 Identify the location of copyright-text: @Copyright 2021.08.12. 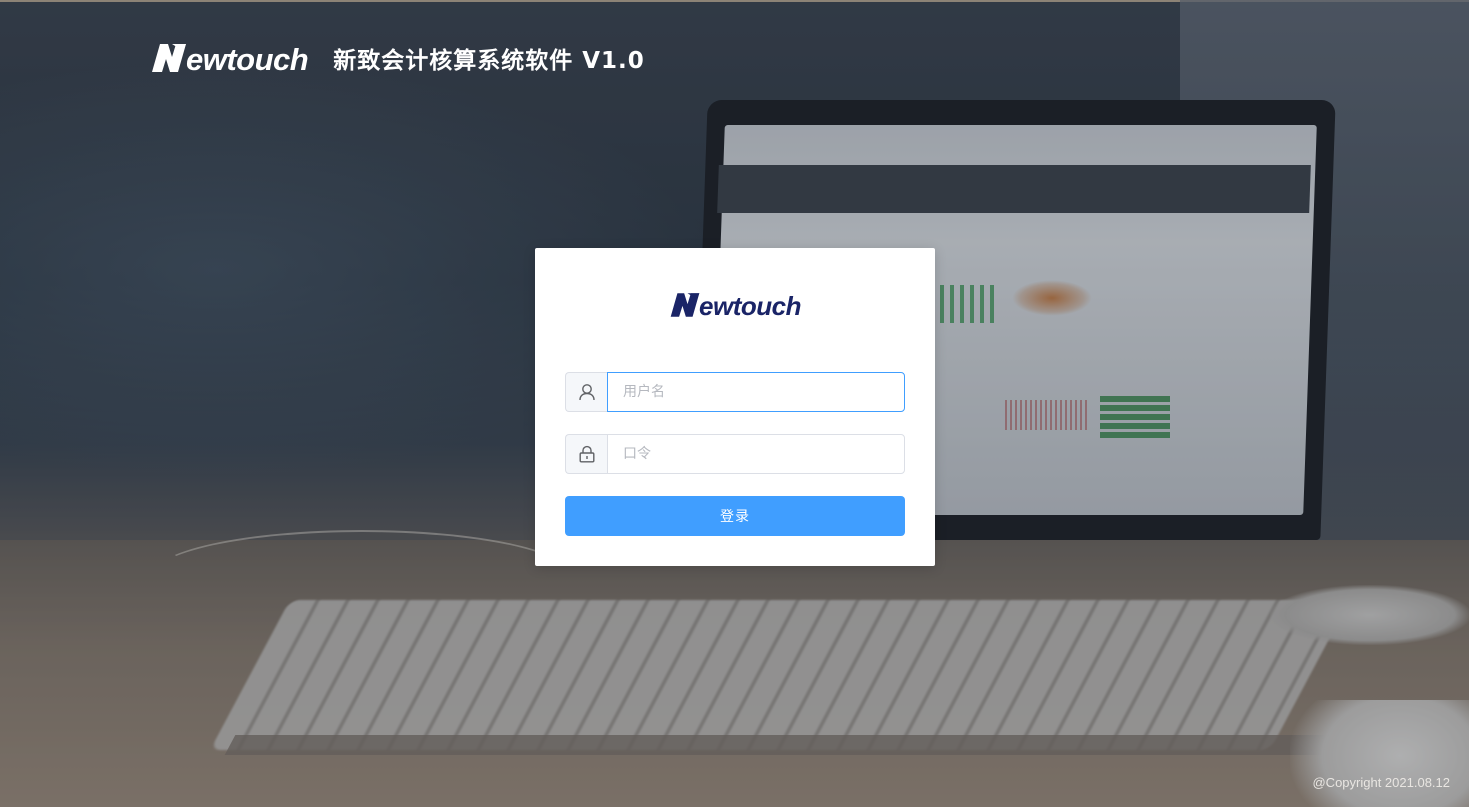
(1381, 782).